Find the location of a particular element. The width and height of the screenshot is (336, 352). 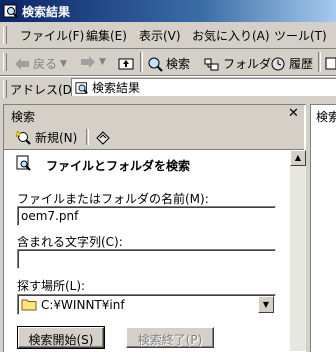

window-title: 検索結果 is located at coordinates (46, 12).